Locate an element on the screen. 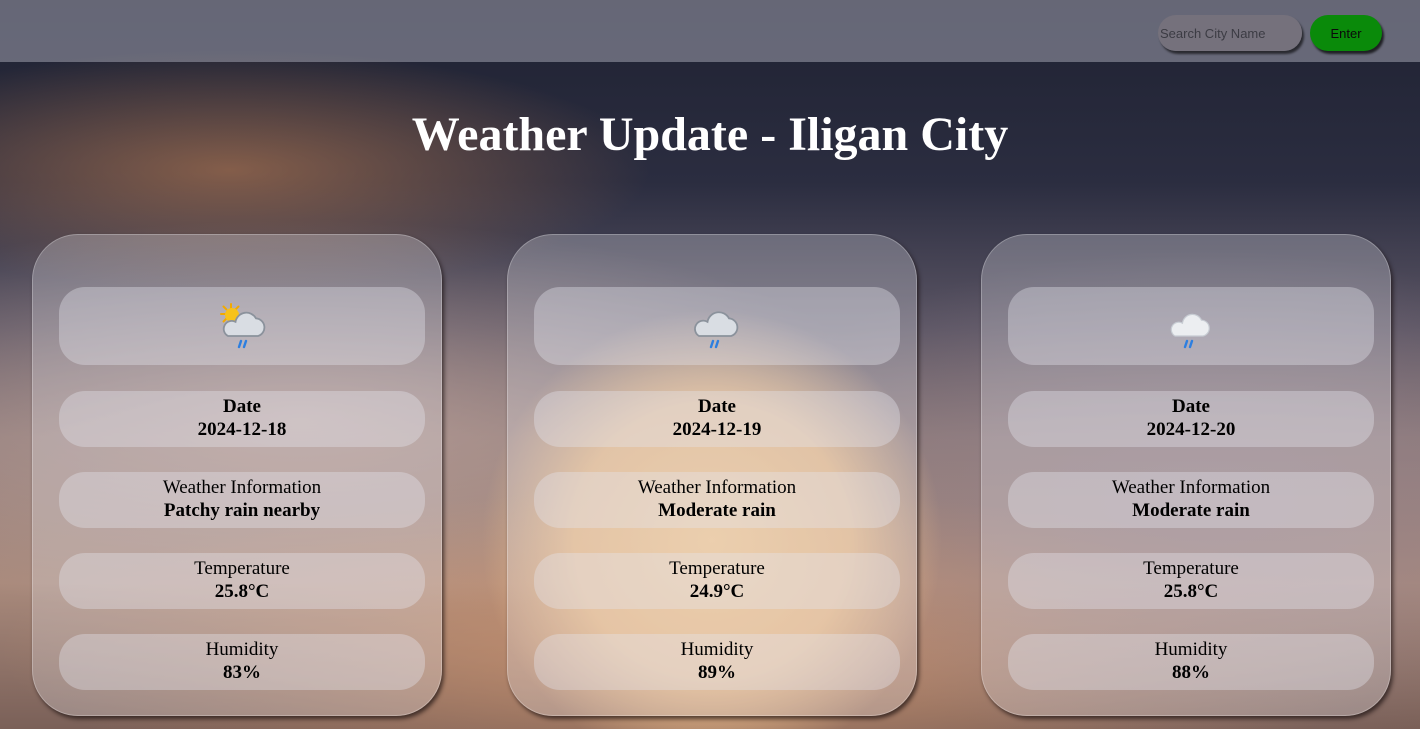  search-input is located at coordinates (1230, 33).